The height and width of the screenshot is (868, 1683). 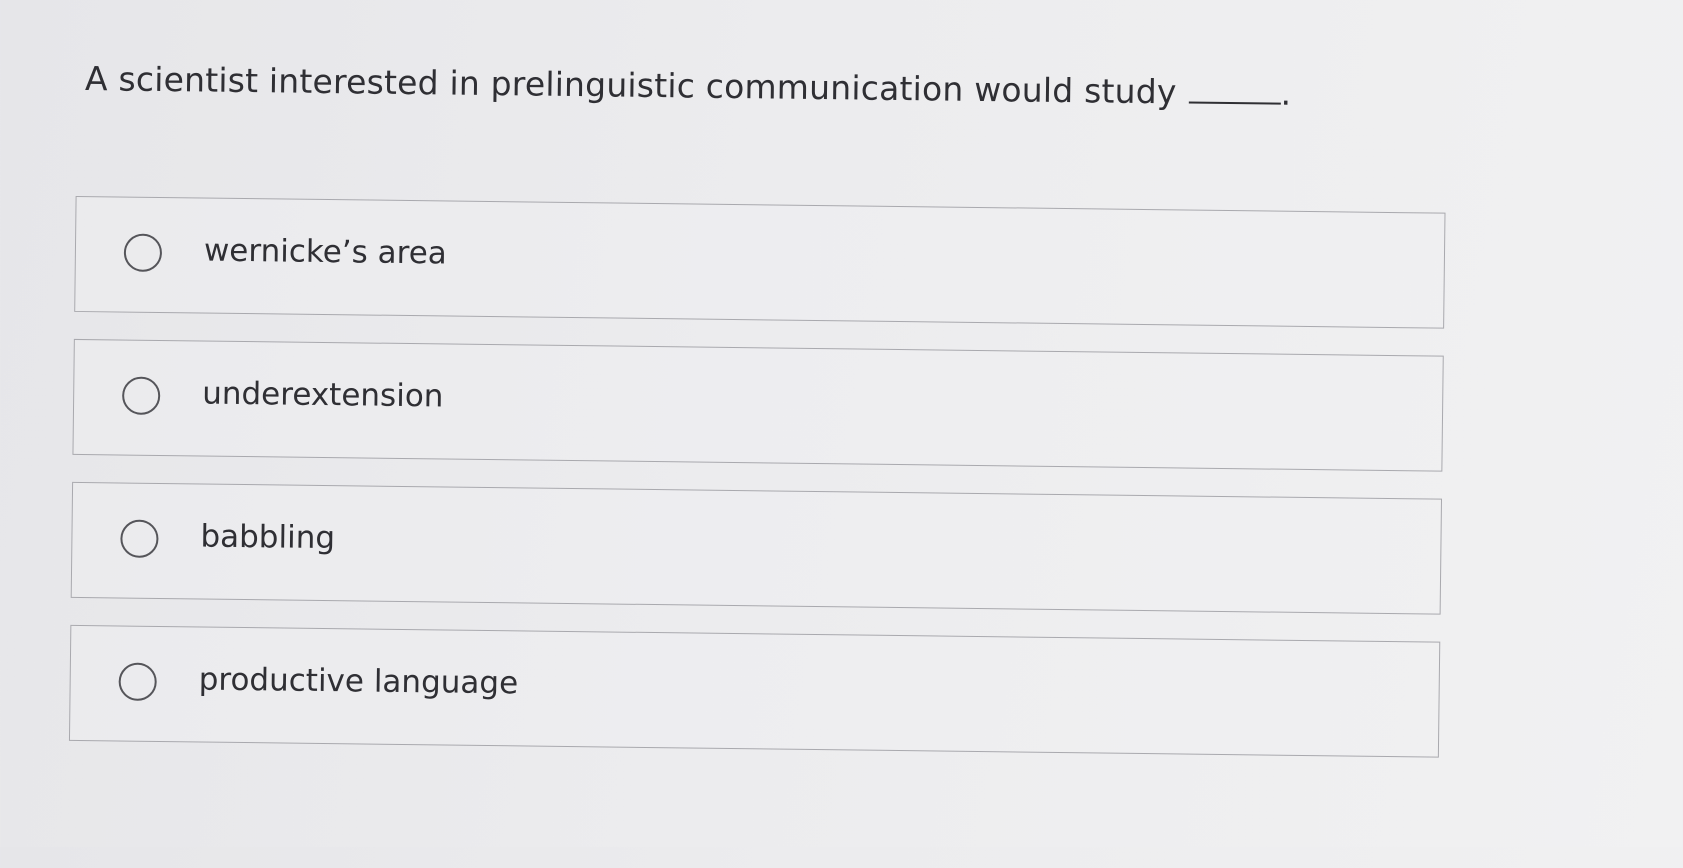 What do you see at coordinates (325, 252) in the screenshot?
I see `answer-option-label: wernicke’s area` at bounding box center [325, 252].